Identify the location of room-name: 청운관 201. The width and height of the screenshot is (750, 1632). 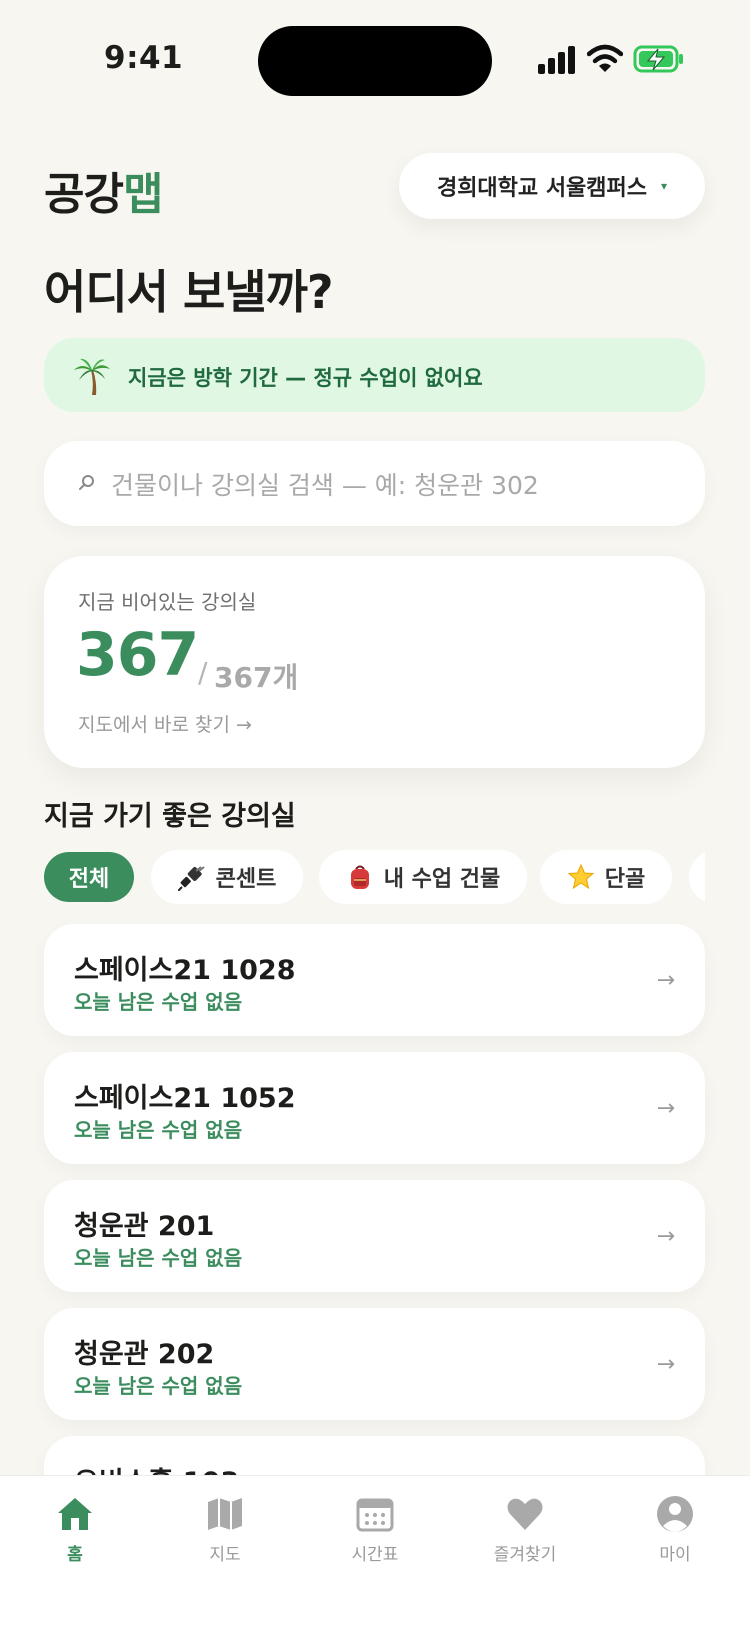
(144, 1226).